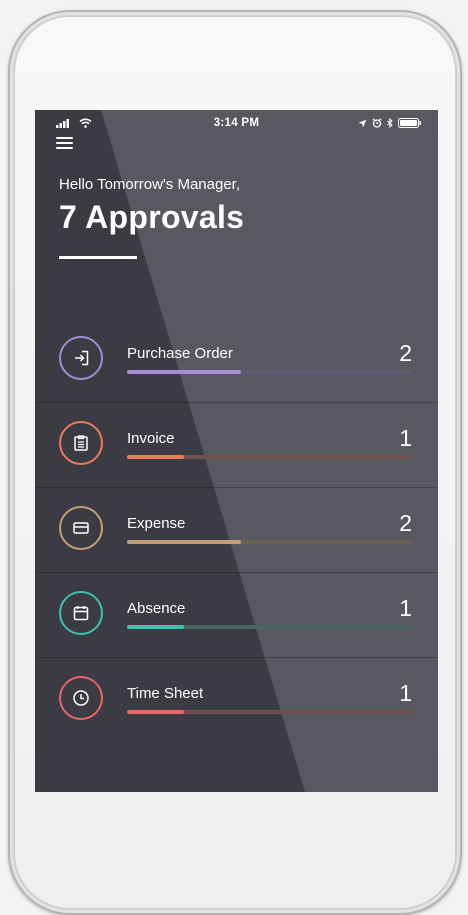  What do you see at coordinates (236, 445) in the screenshot?
I see `approval-item-invoice: Invoice 1` at bounding box center [236, 445].